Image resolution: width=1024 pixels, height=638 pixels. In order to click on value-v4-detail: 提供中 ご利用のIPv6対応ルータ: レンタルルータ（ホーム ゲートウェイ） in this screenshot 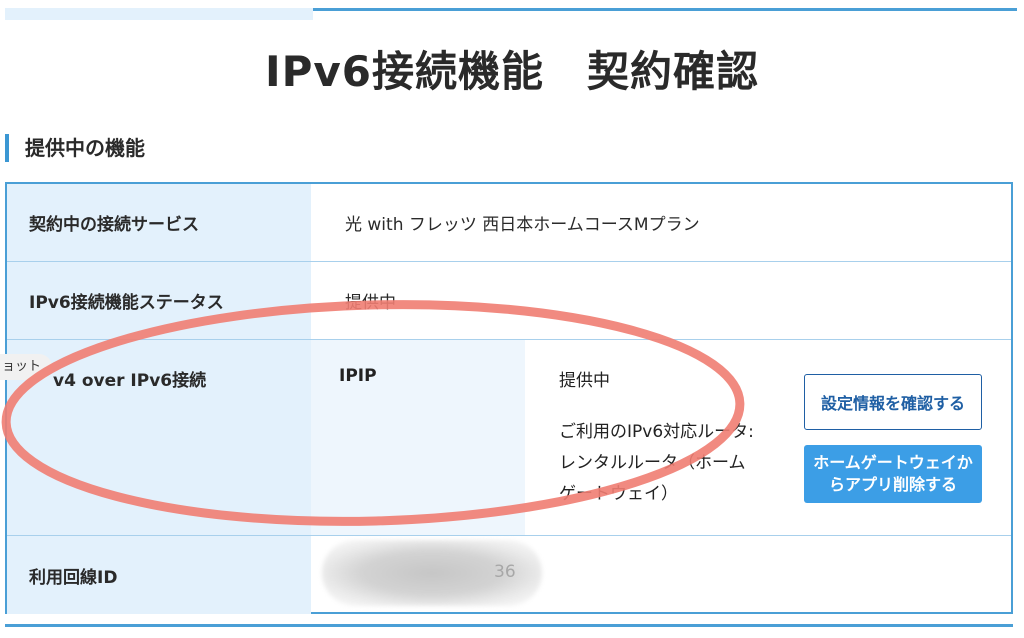, I will do `click(672, 437)`.